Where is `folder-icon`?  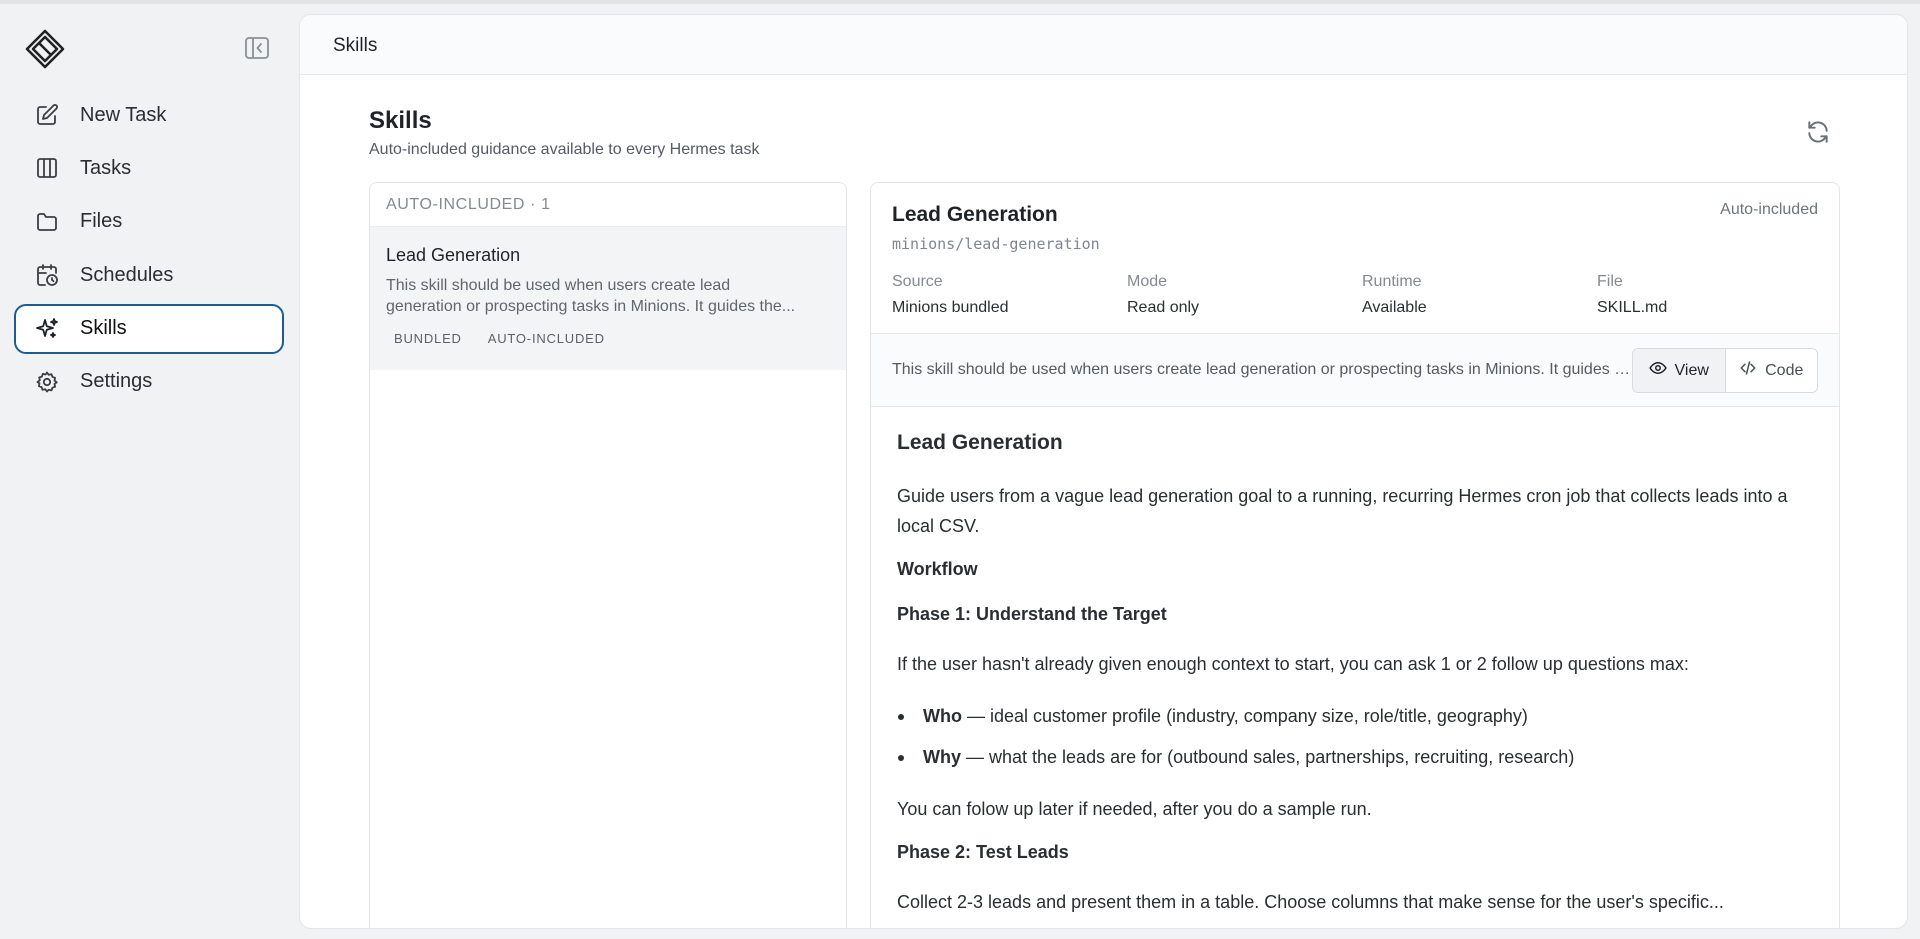
folder-icon is located at coordinates (47, 222).